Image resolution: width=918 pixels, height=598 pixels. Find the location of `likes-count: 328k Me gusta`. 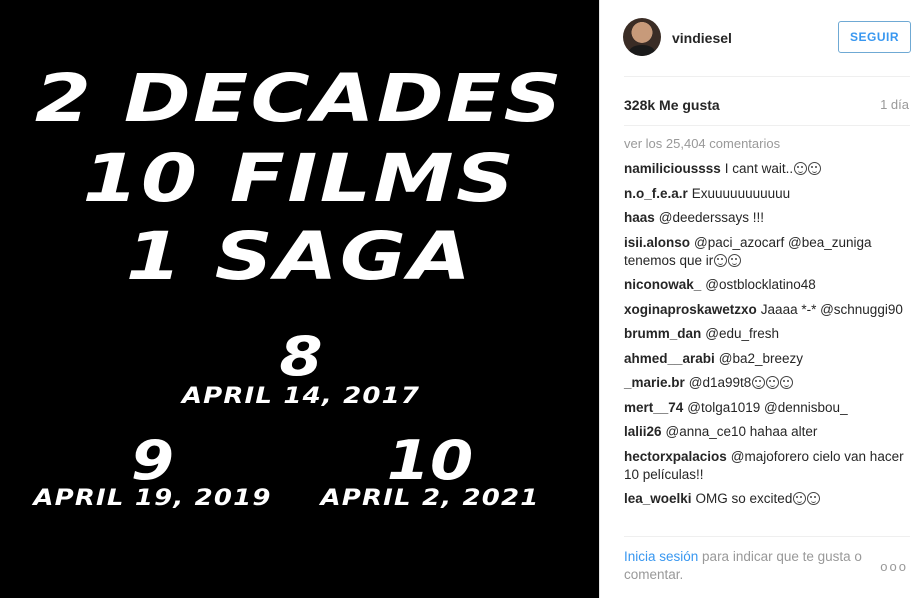

likes-count: 328k Me gusta is located at coordinates (672, 105).